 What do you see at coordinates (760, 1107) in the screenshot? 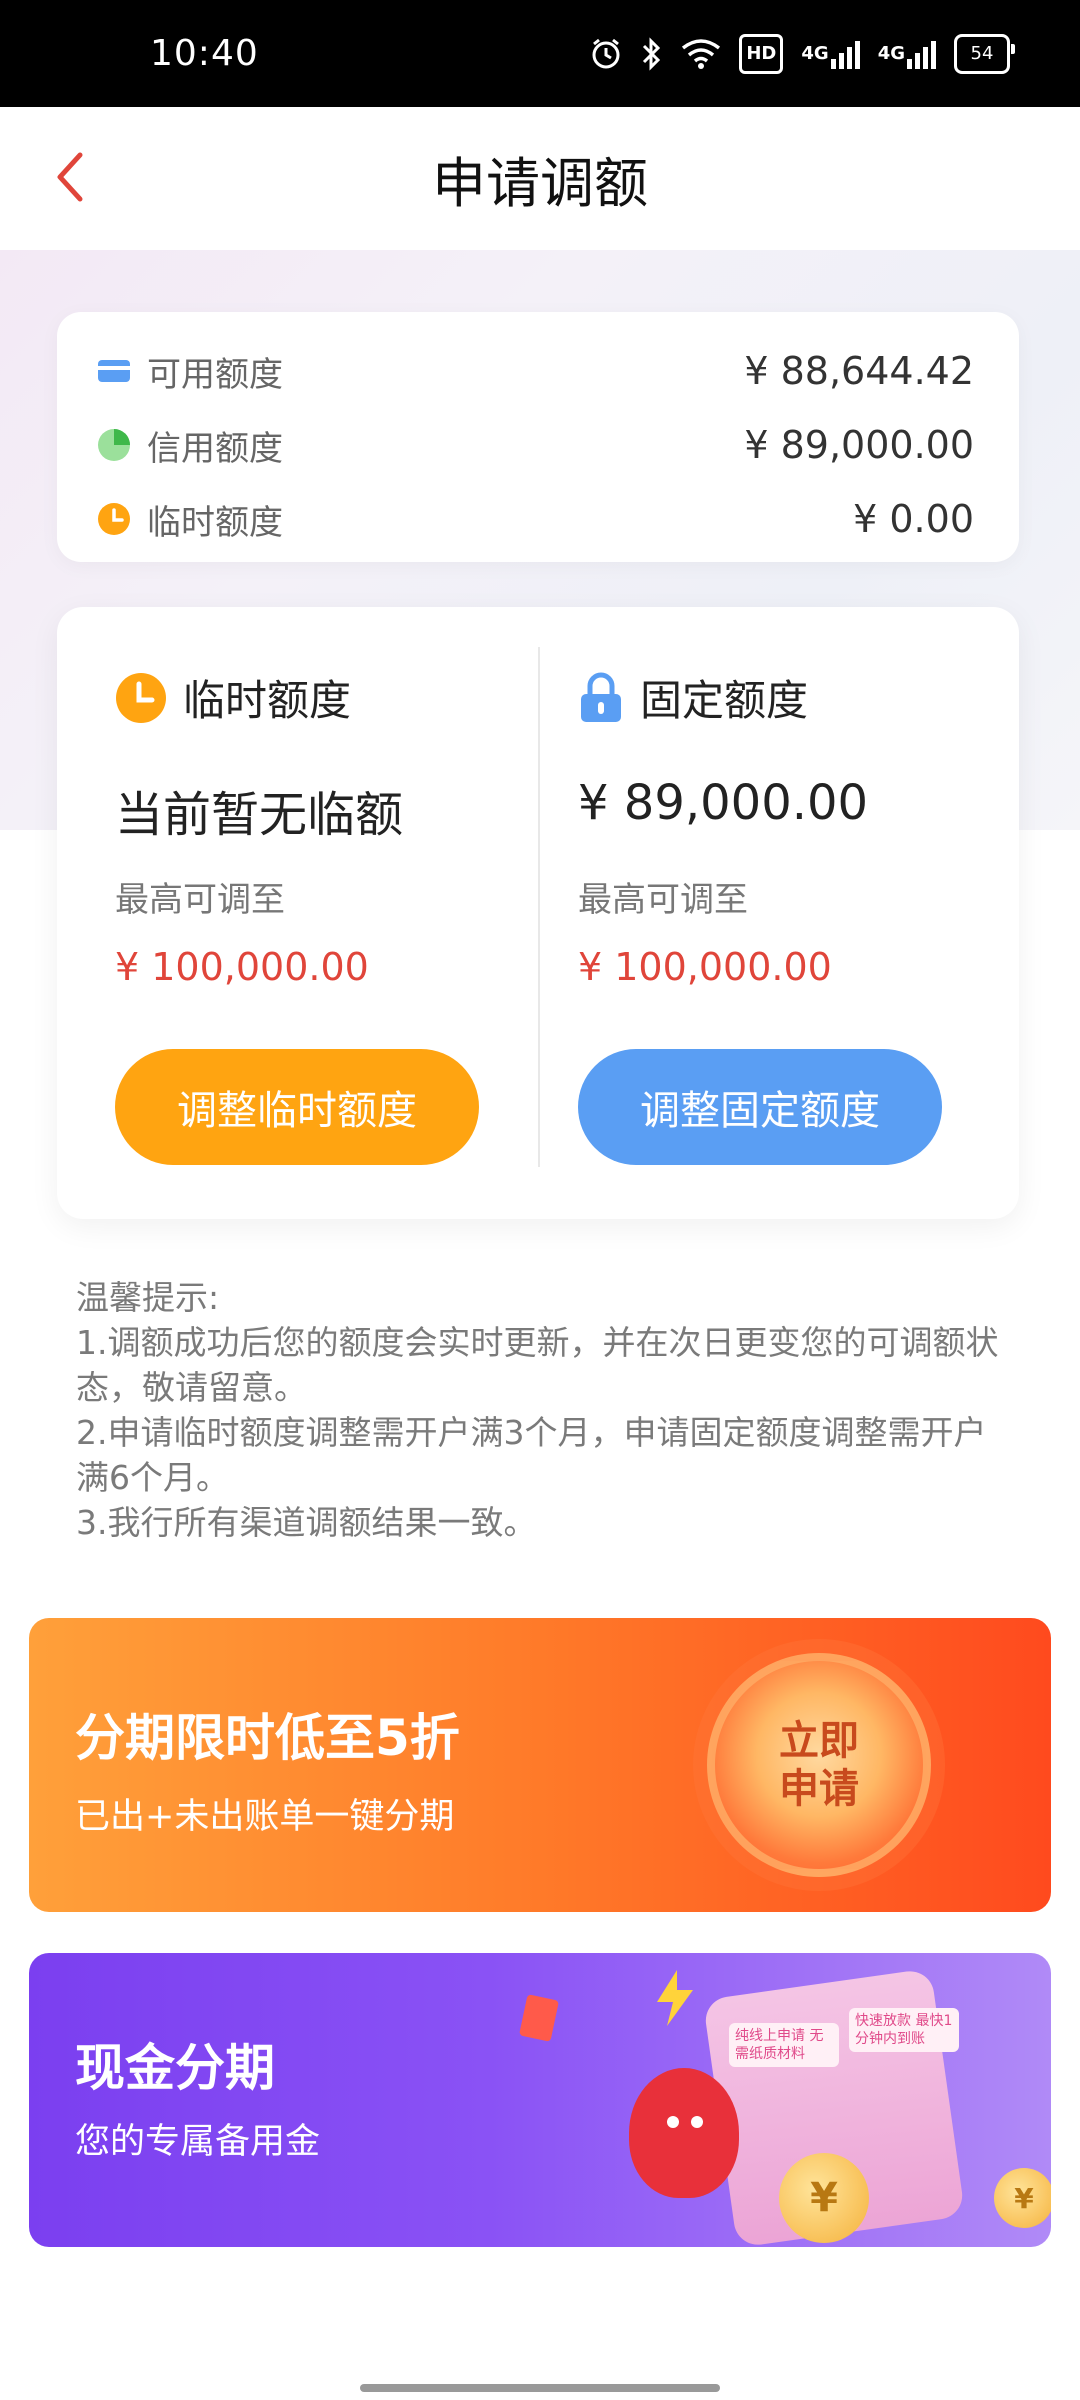
I see `adjust-fixed-button: 调整固定额度` at bounding box center [760, 1107].